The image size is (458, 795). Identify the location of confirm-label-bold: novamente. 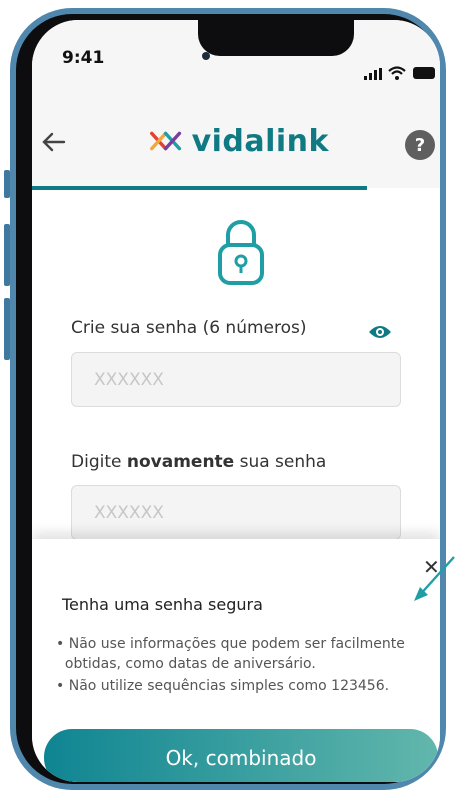
(180, 462).